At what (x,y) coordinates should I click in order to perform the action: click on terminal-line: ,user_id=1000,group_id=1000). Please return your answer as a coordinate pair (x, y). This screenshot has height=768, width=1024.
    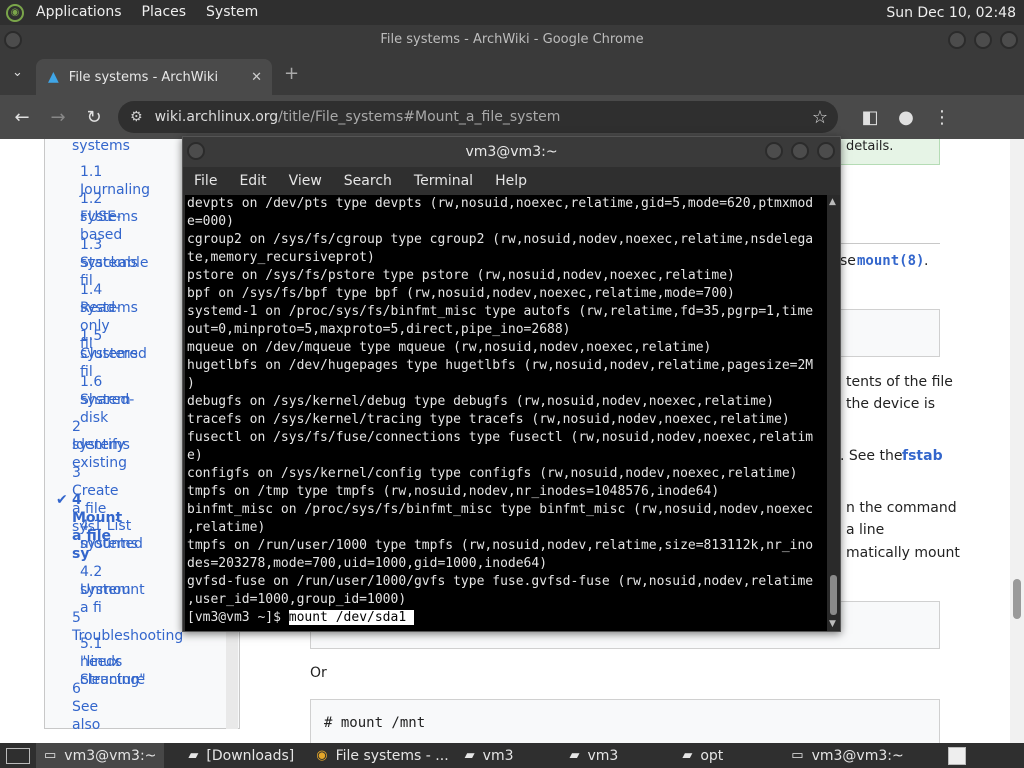
    Looking at the image, I should click on (297, 599).